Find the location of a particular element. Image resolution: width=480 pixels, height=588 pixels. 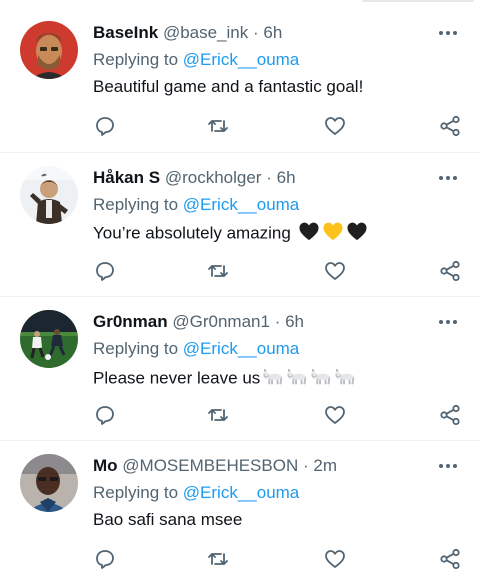

tweet-text: Beautiful game and a fantastic goal! is located at coordinates (228, 86).